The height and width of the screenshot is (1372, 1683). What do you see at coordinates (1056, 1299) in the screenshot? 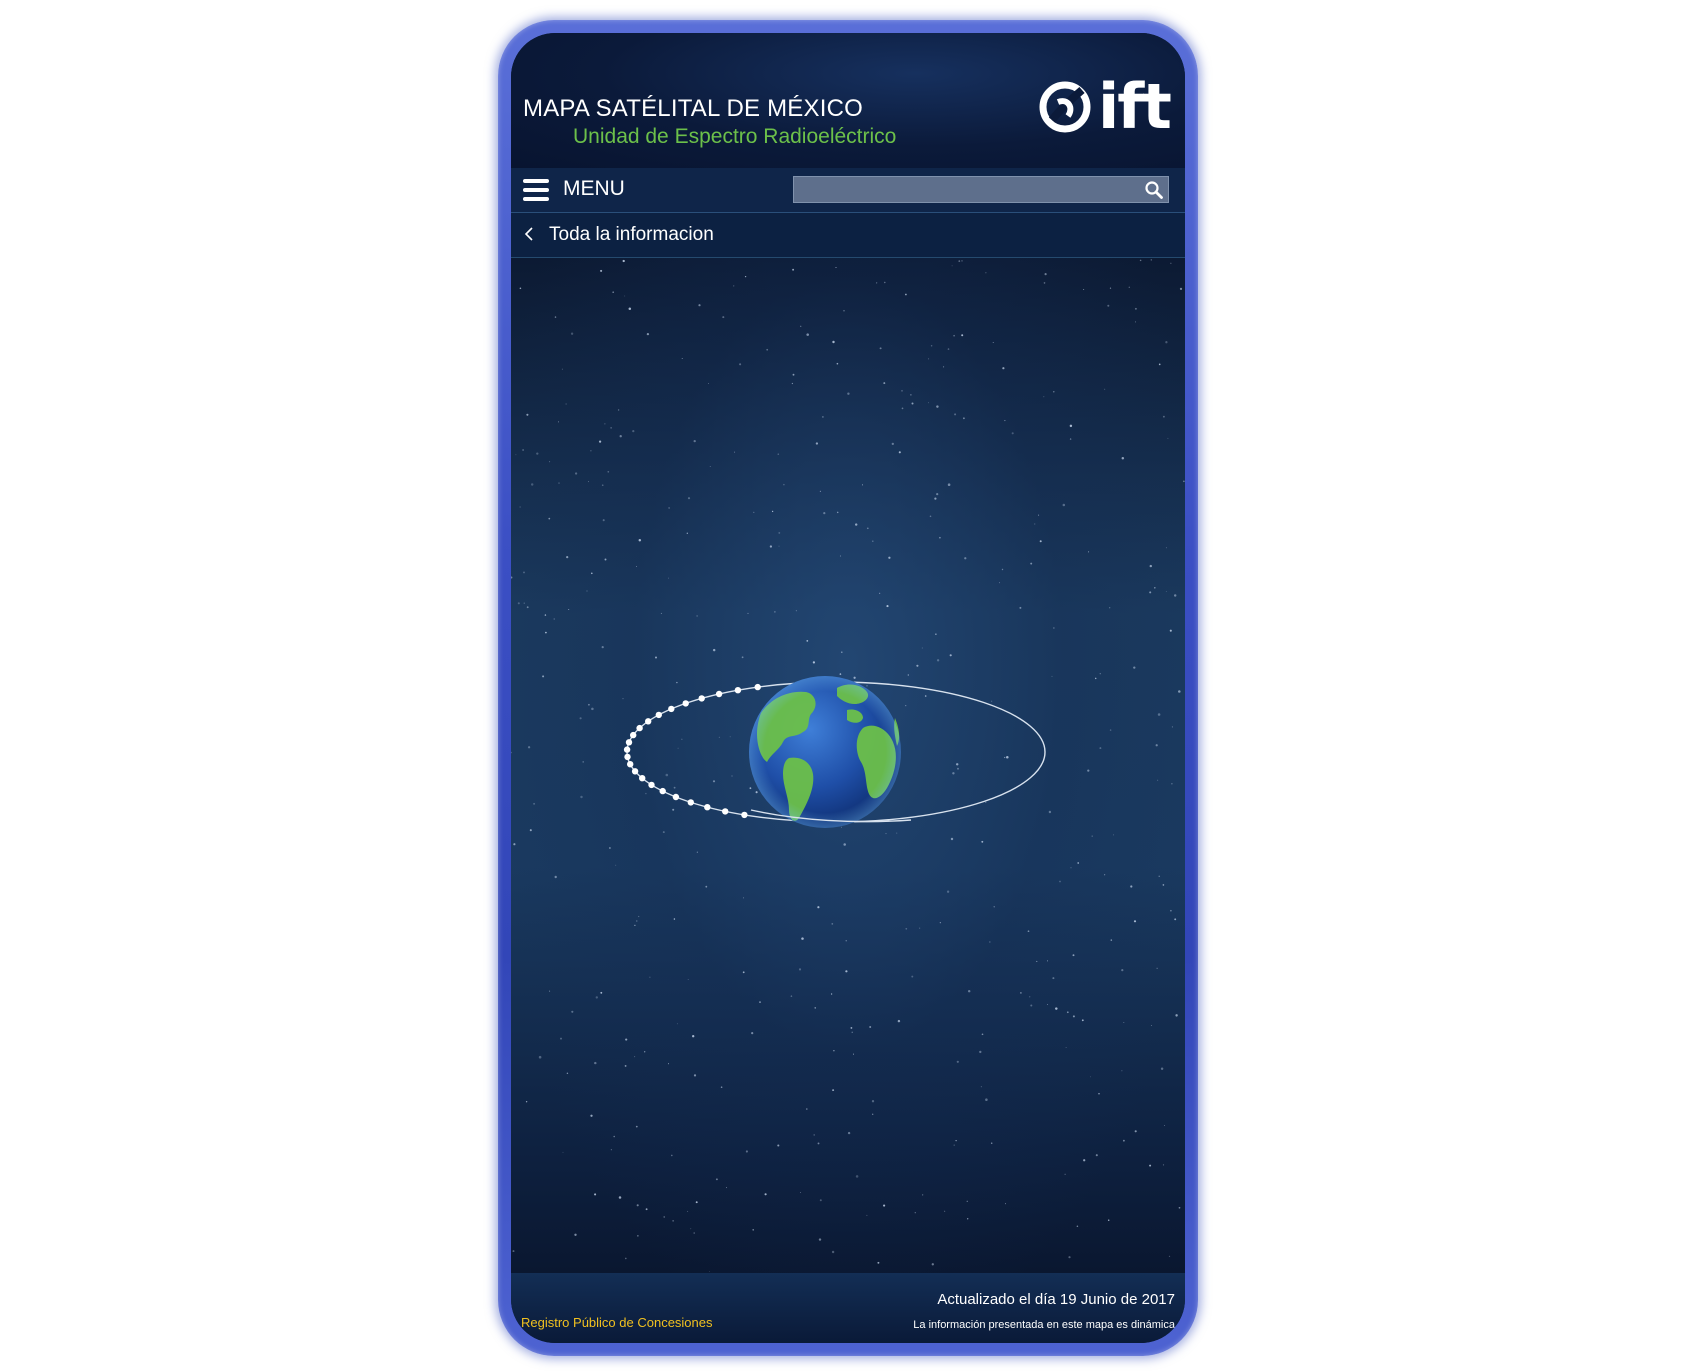
I see `updated-date: Actualizado el día 19 Junio de 2017` at bounding box center [1056, 1299].